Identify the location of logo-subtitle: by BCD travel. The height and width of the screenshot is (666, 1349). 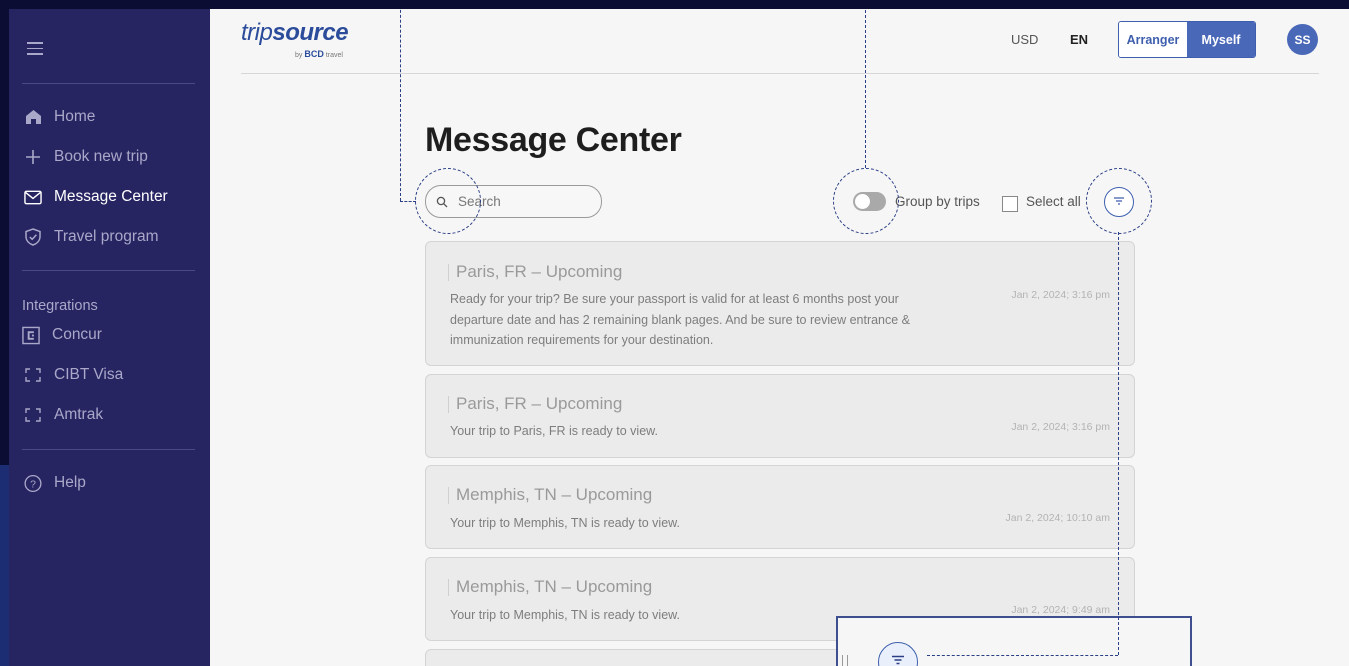
(319, 54).